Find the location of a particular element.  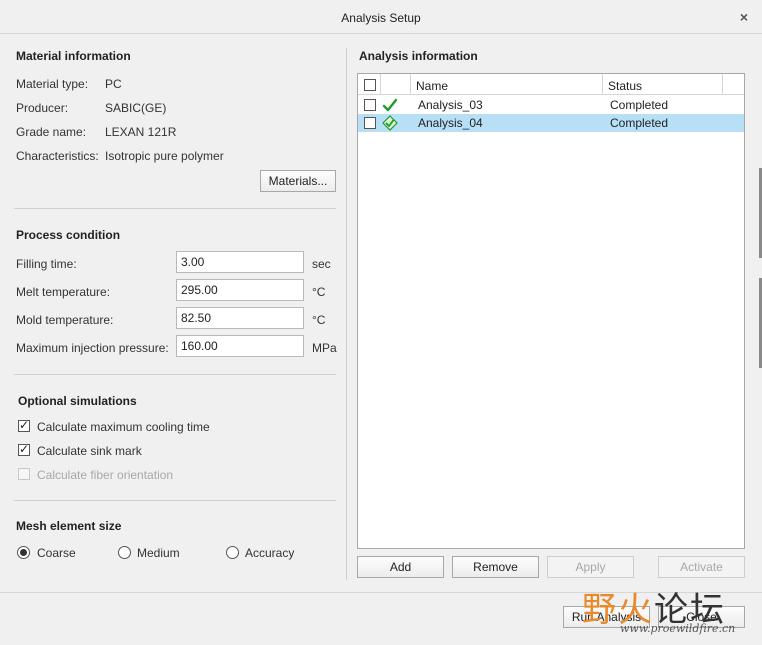

material-heading: Material information is located at coordinates (73, 56).